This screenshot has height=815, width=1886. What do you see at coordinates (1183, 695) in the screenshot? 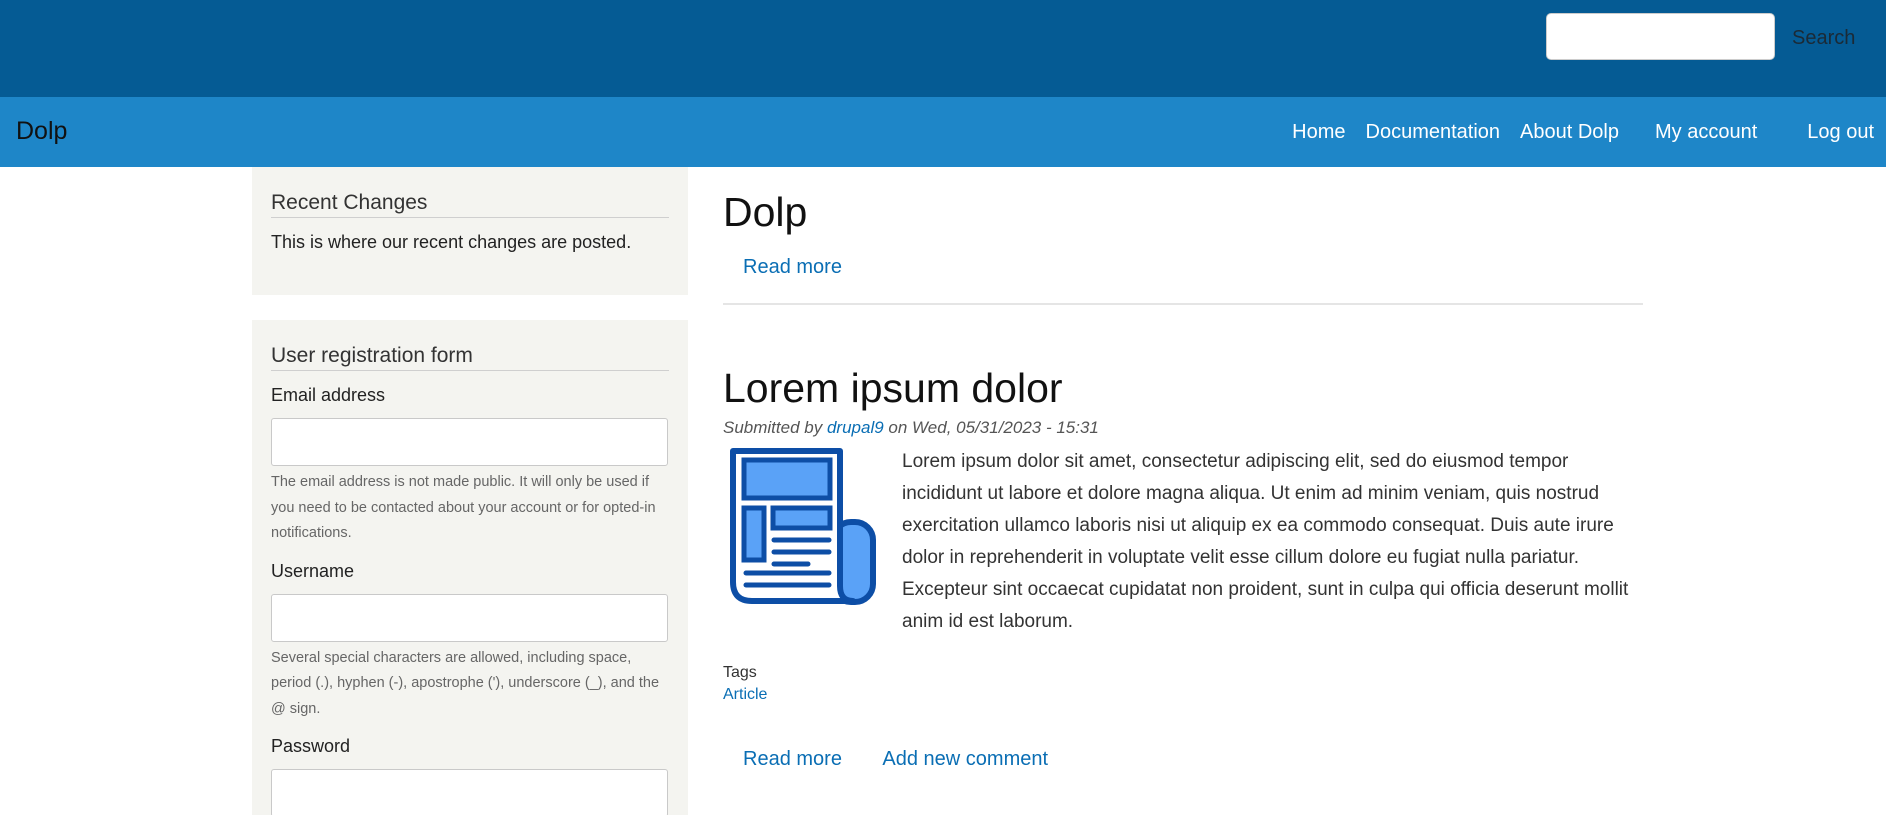
I see `tag-link-article: Article` at bounding box center [1183, 695].